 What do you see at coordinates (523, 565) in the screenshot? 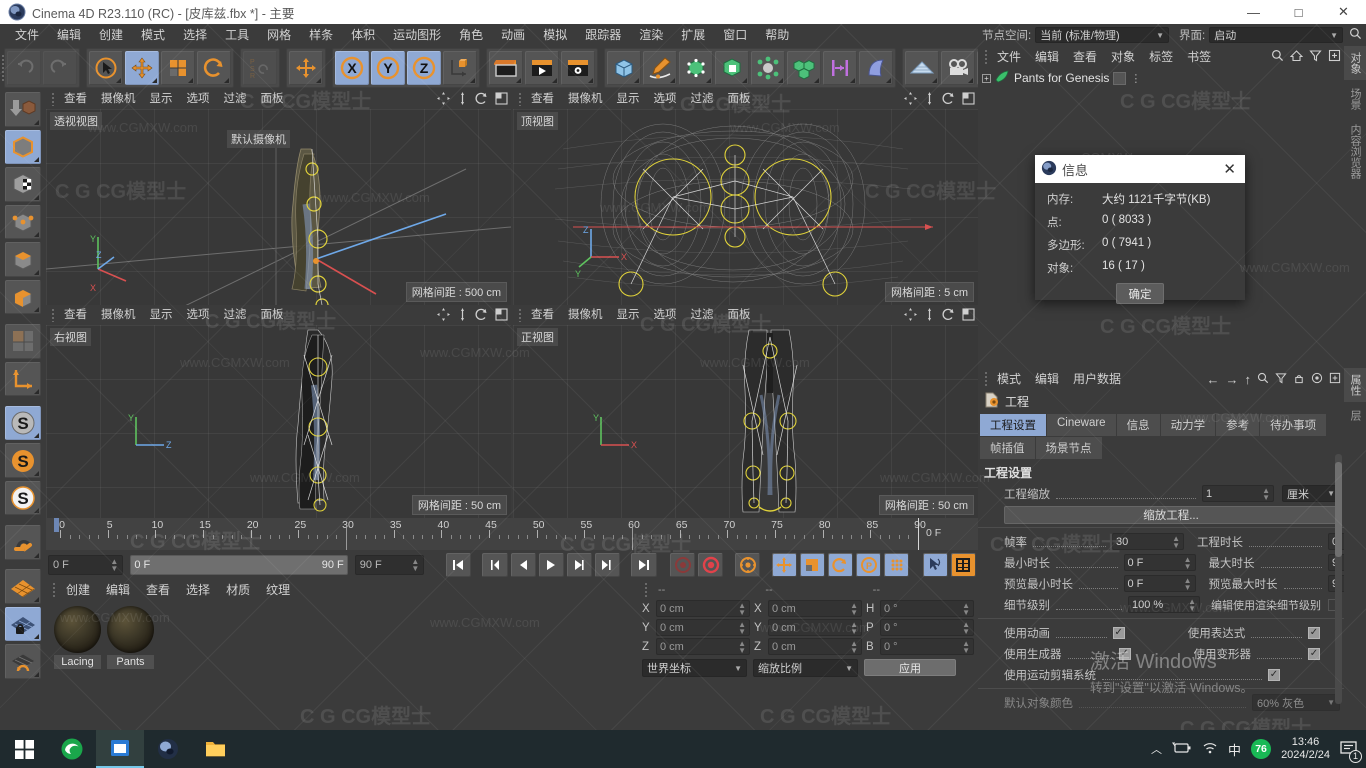
I see `step-back-button` at bounding box center [523, 565].